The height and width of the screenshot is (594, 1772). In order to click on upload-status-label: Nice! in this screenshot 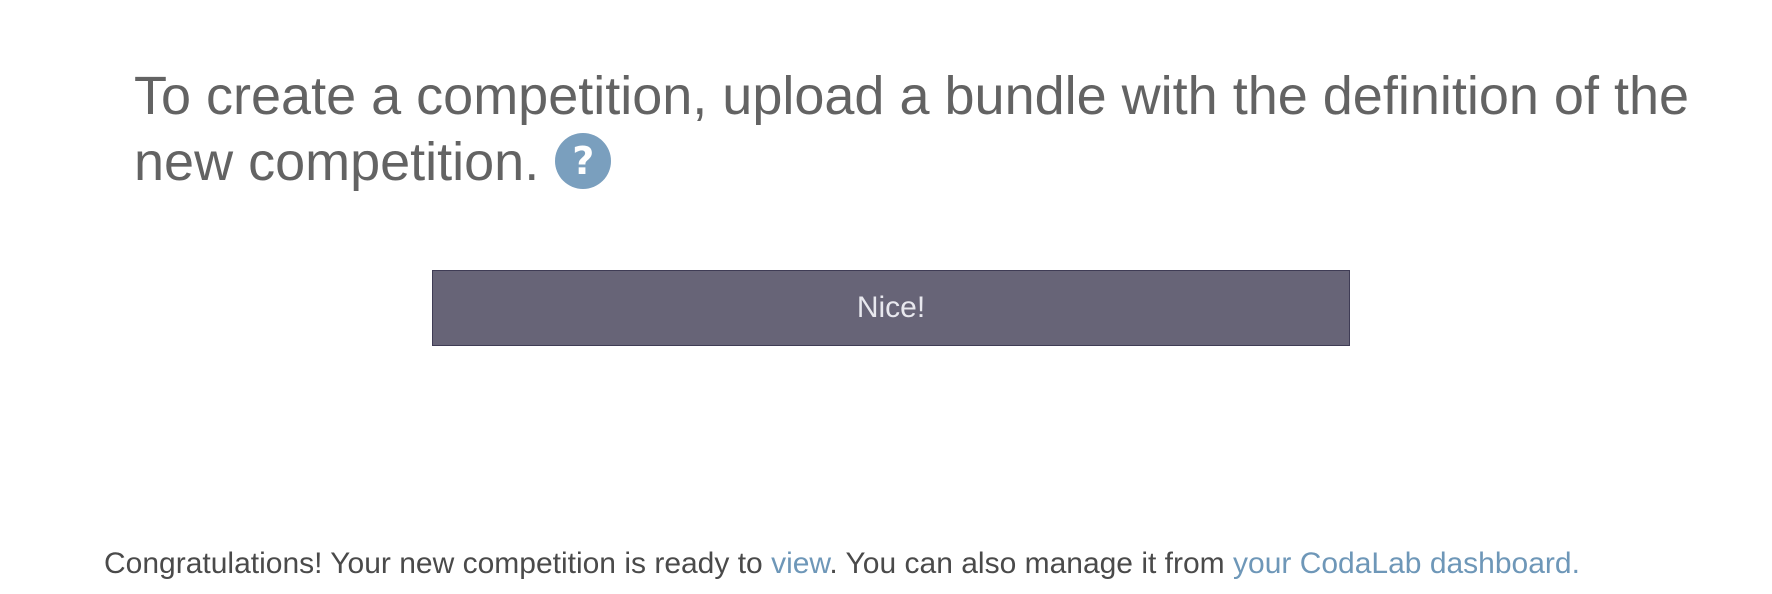, I will do `click(891, 307)`.